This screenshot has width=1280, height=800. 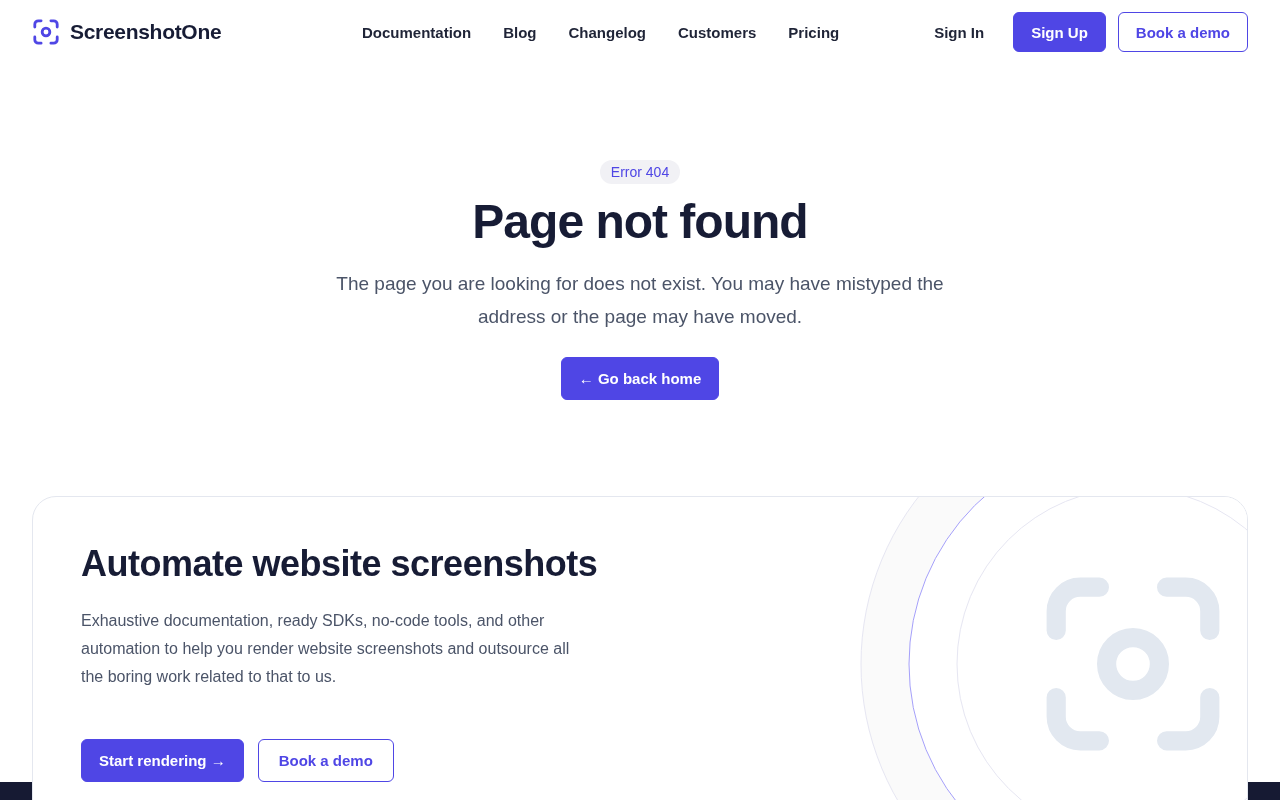 What do you see at coordinates (146, 32) in the screenshot?
I see `brand-name: ScreenshotOne` at bounding box center [146, 32].